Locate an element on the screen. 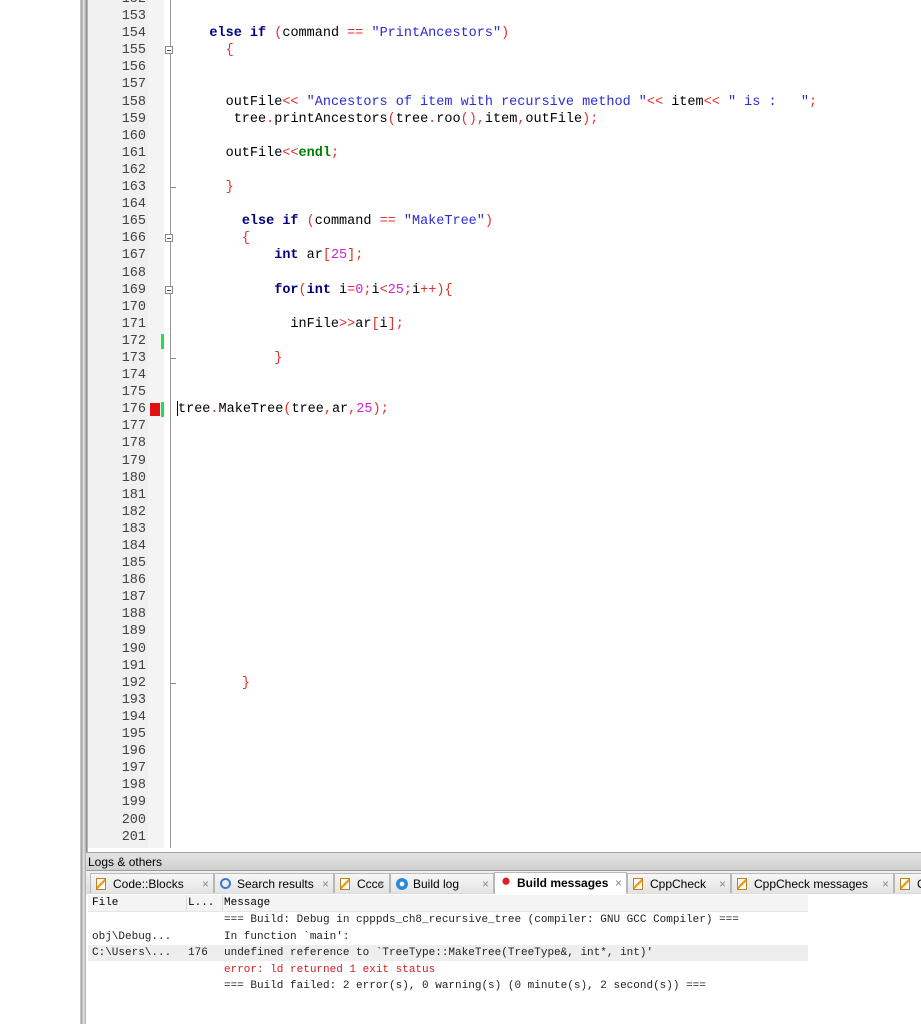  code-line: 182 is located at coordinates (504, 512).